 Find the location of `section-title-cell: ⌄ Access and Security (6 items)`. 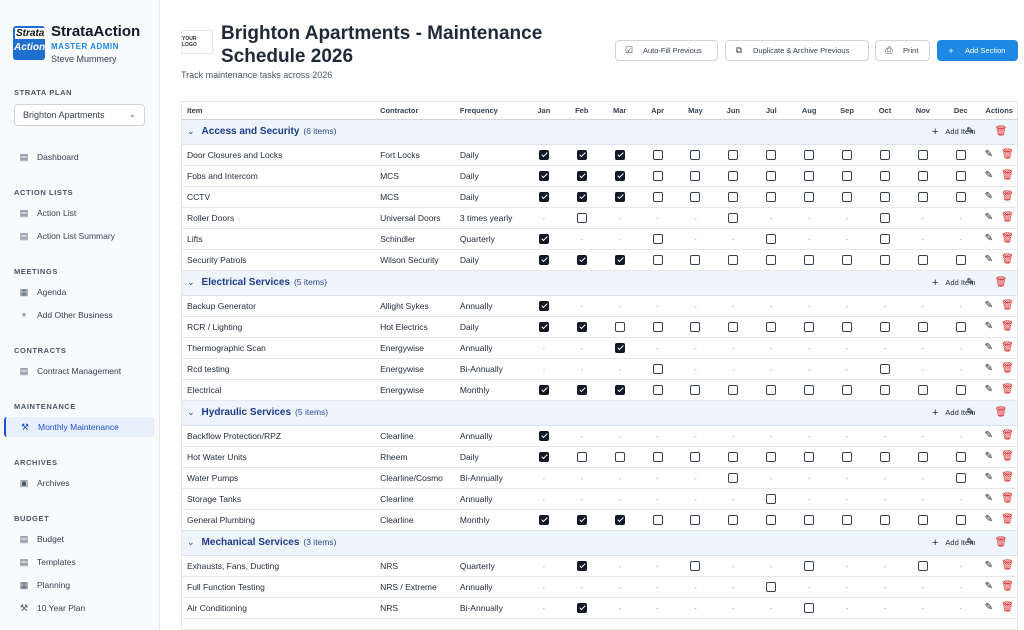

section-title-cell: ⌄ Access and Security (6 items) is located at coordinates (524, 132).